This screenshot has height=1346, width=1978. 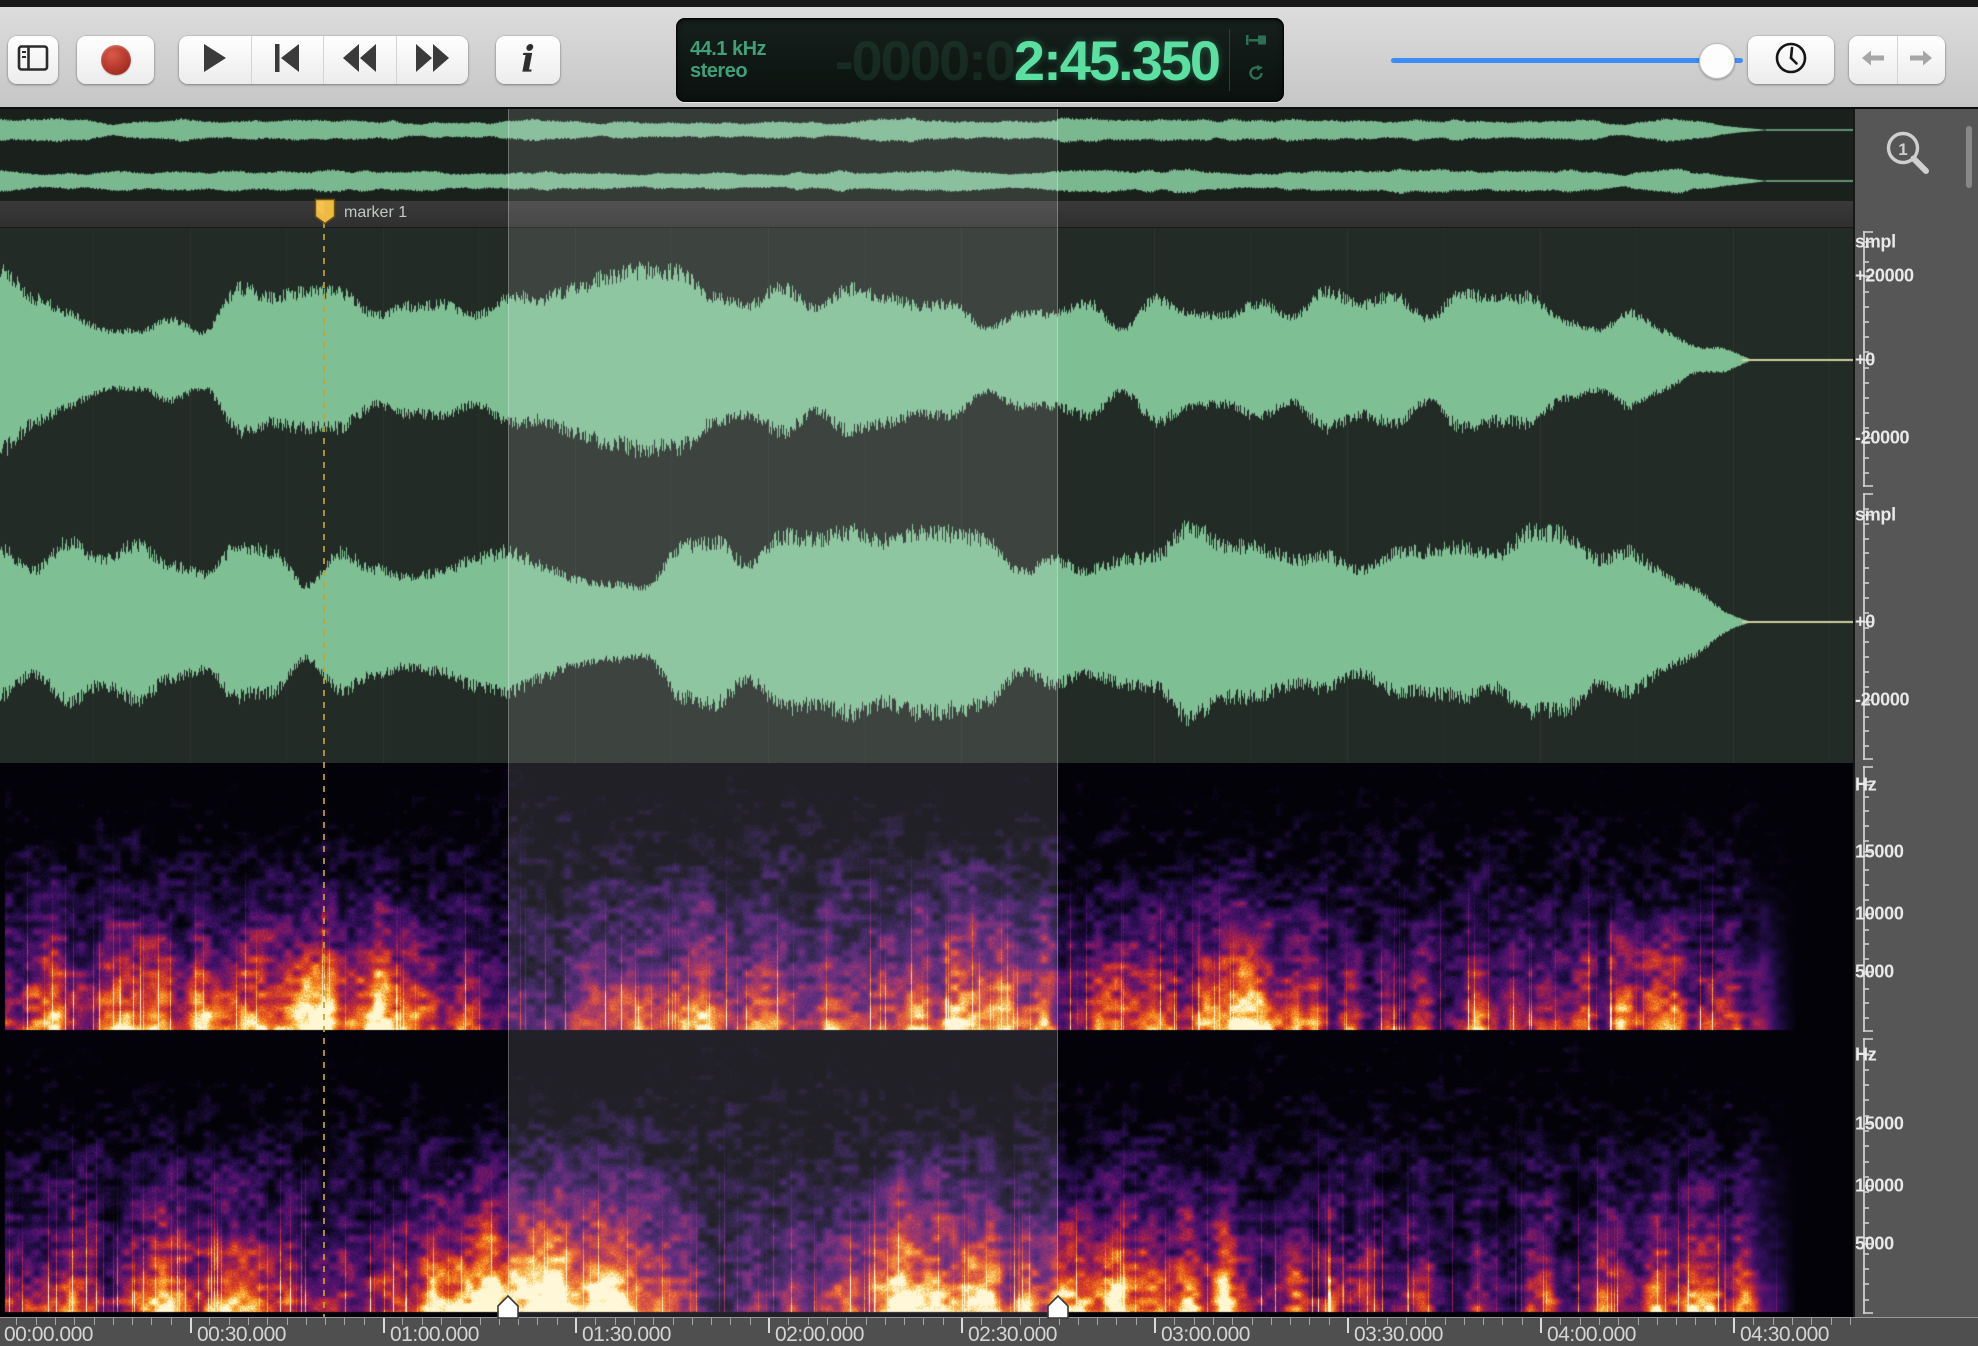 What do you see at coordinates (1567, 60) in the screenshot?
I see `zoom-slider` at bounding box center [1567, 60].